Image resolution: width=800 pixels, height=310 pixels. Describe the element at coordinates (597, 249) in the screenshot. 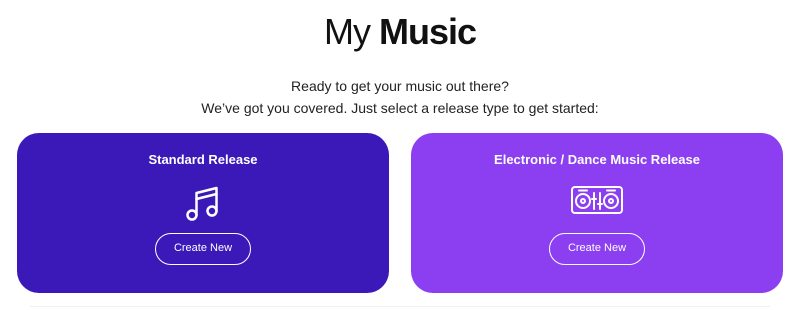

I see `create-new-electronic-button: Create New` at that location.